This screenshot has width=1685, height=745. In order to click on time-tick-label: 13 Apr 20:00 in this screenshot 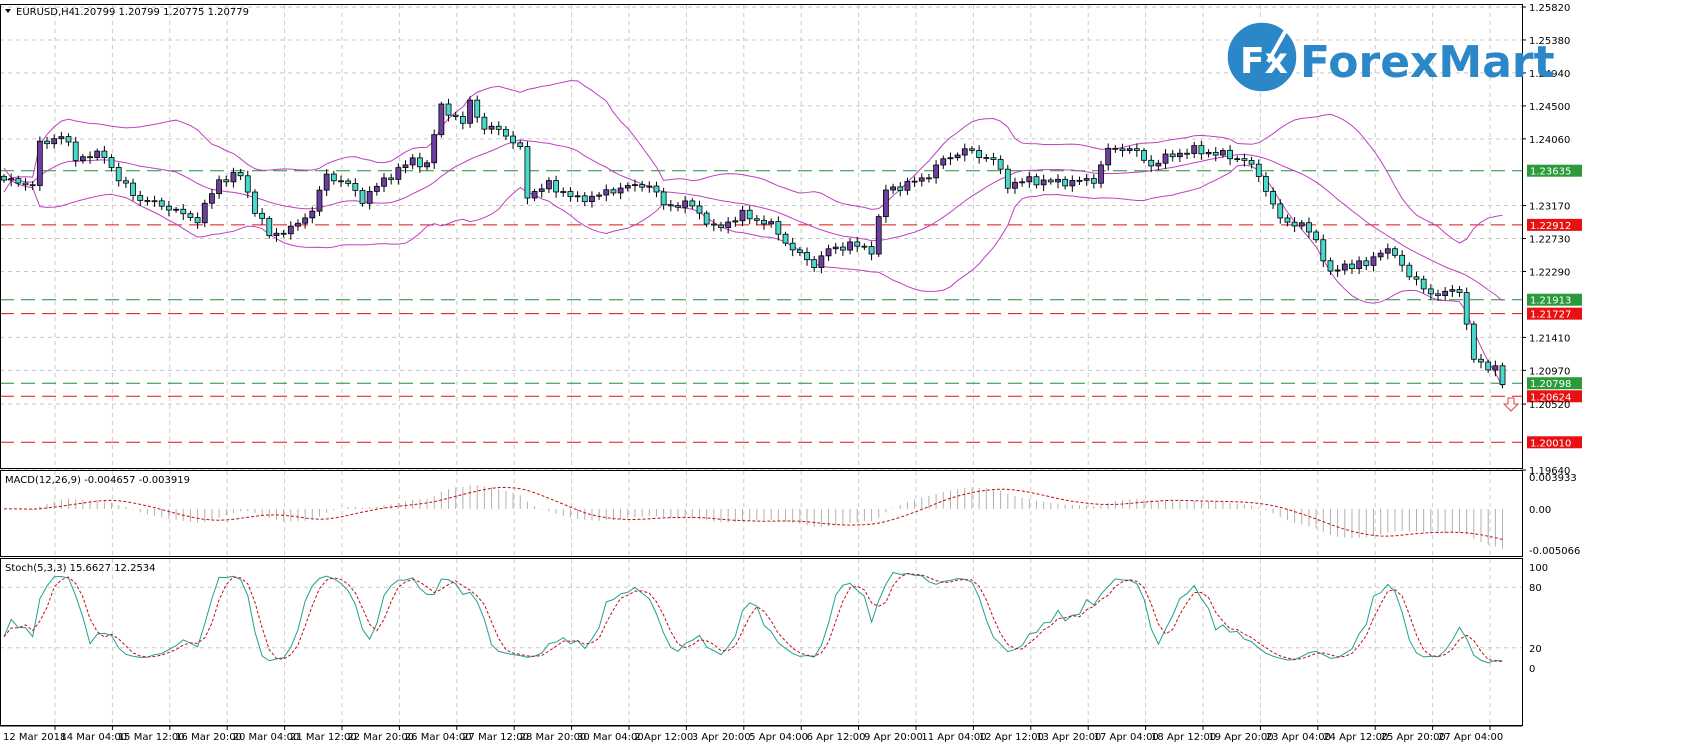, I will do `click(1068, 737)`.